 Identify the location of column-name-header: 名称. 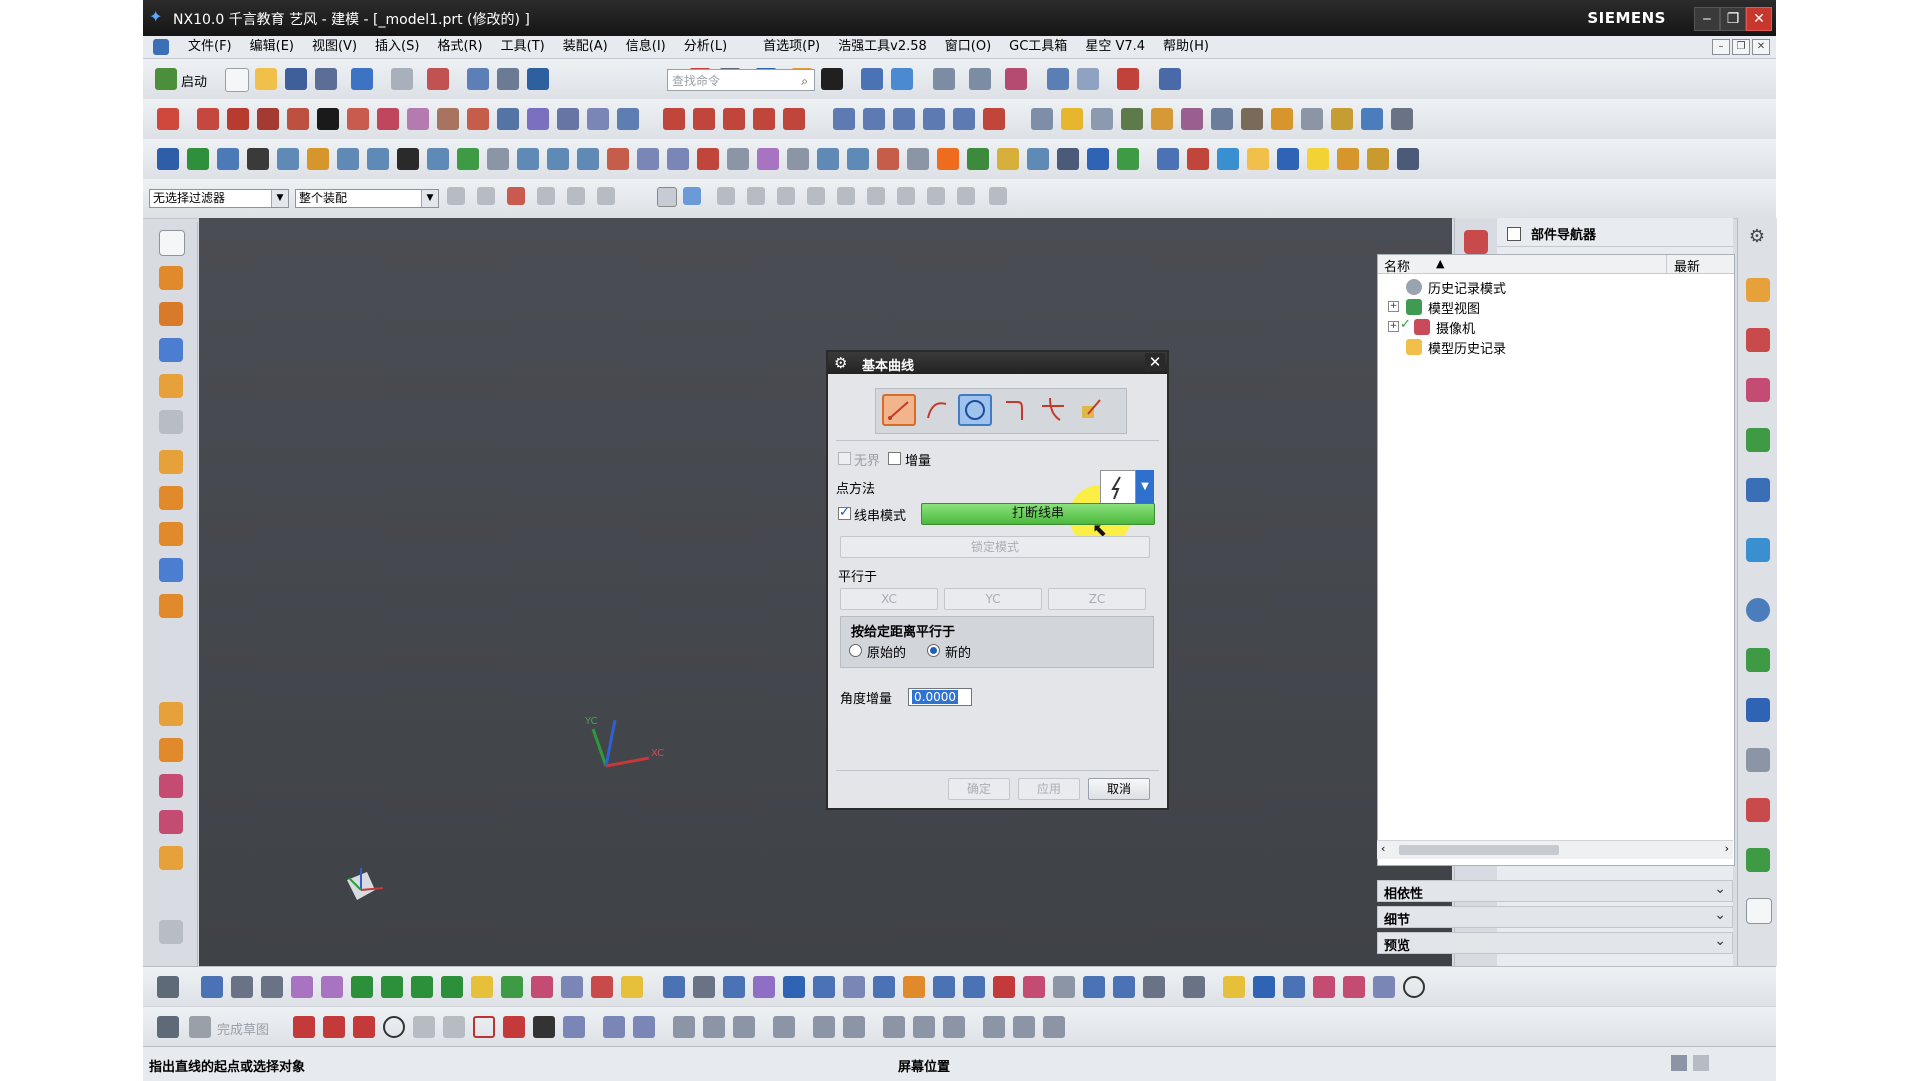
(1397, 265).